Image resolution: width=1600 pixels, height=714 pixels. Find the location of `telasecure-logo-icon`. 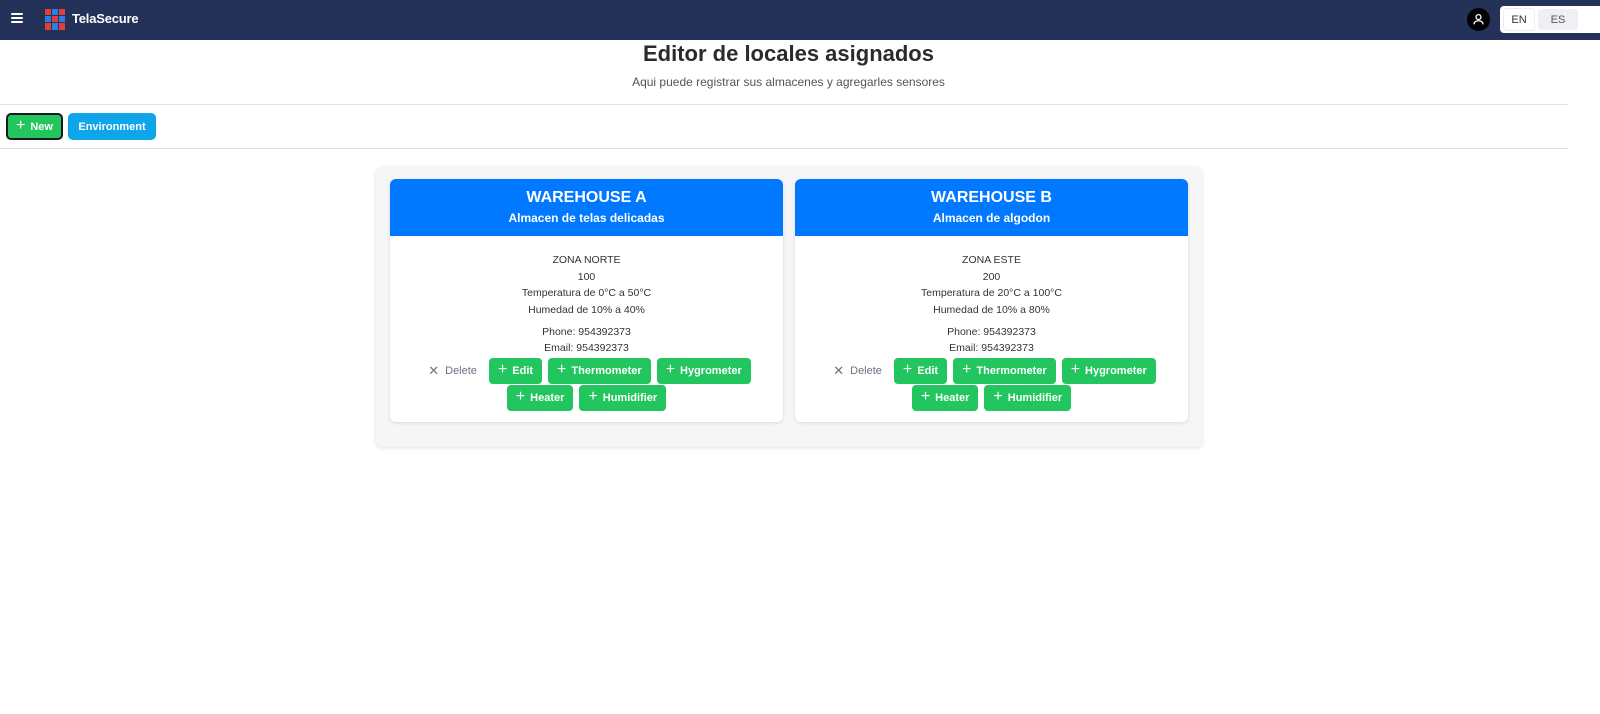

telasecure-logo-icon is located at coordinates (55, 19).